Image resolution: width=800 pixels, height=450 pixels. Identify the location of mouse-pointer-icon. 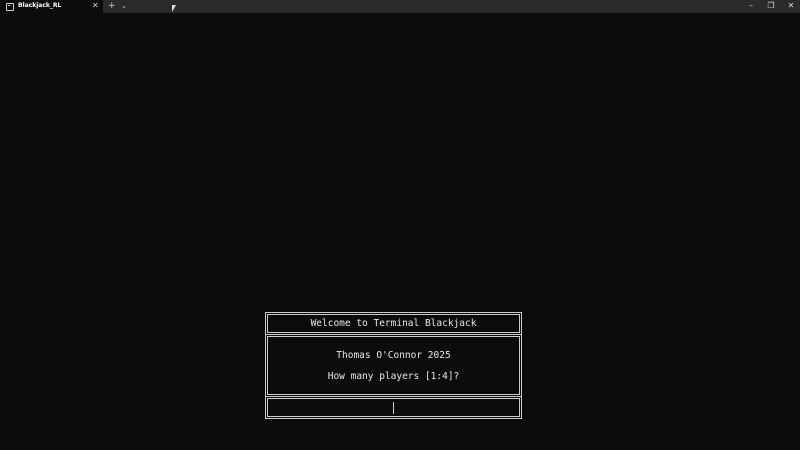
(174, 8).